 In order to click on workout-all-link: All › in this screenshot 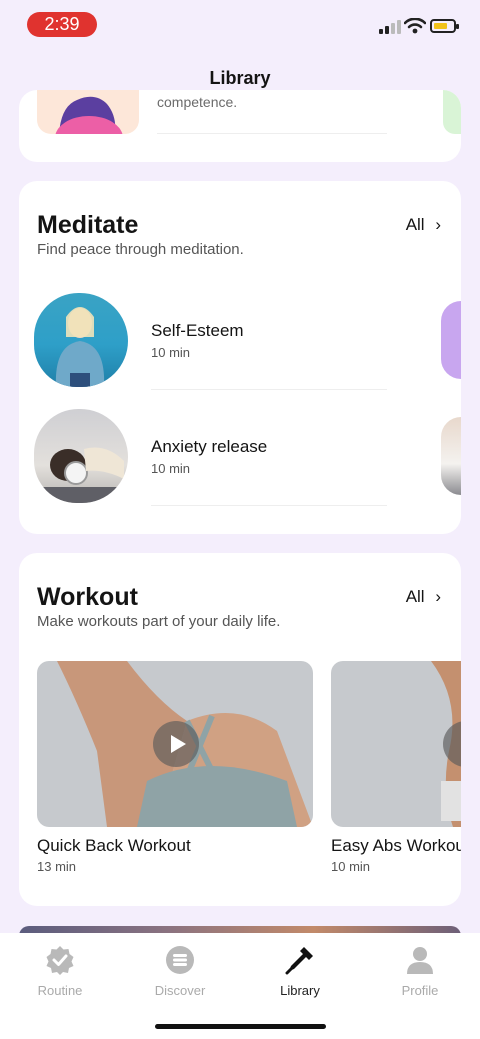, I will do `click(423, 597)`.